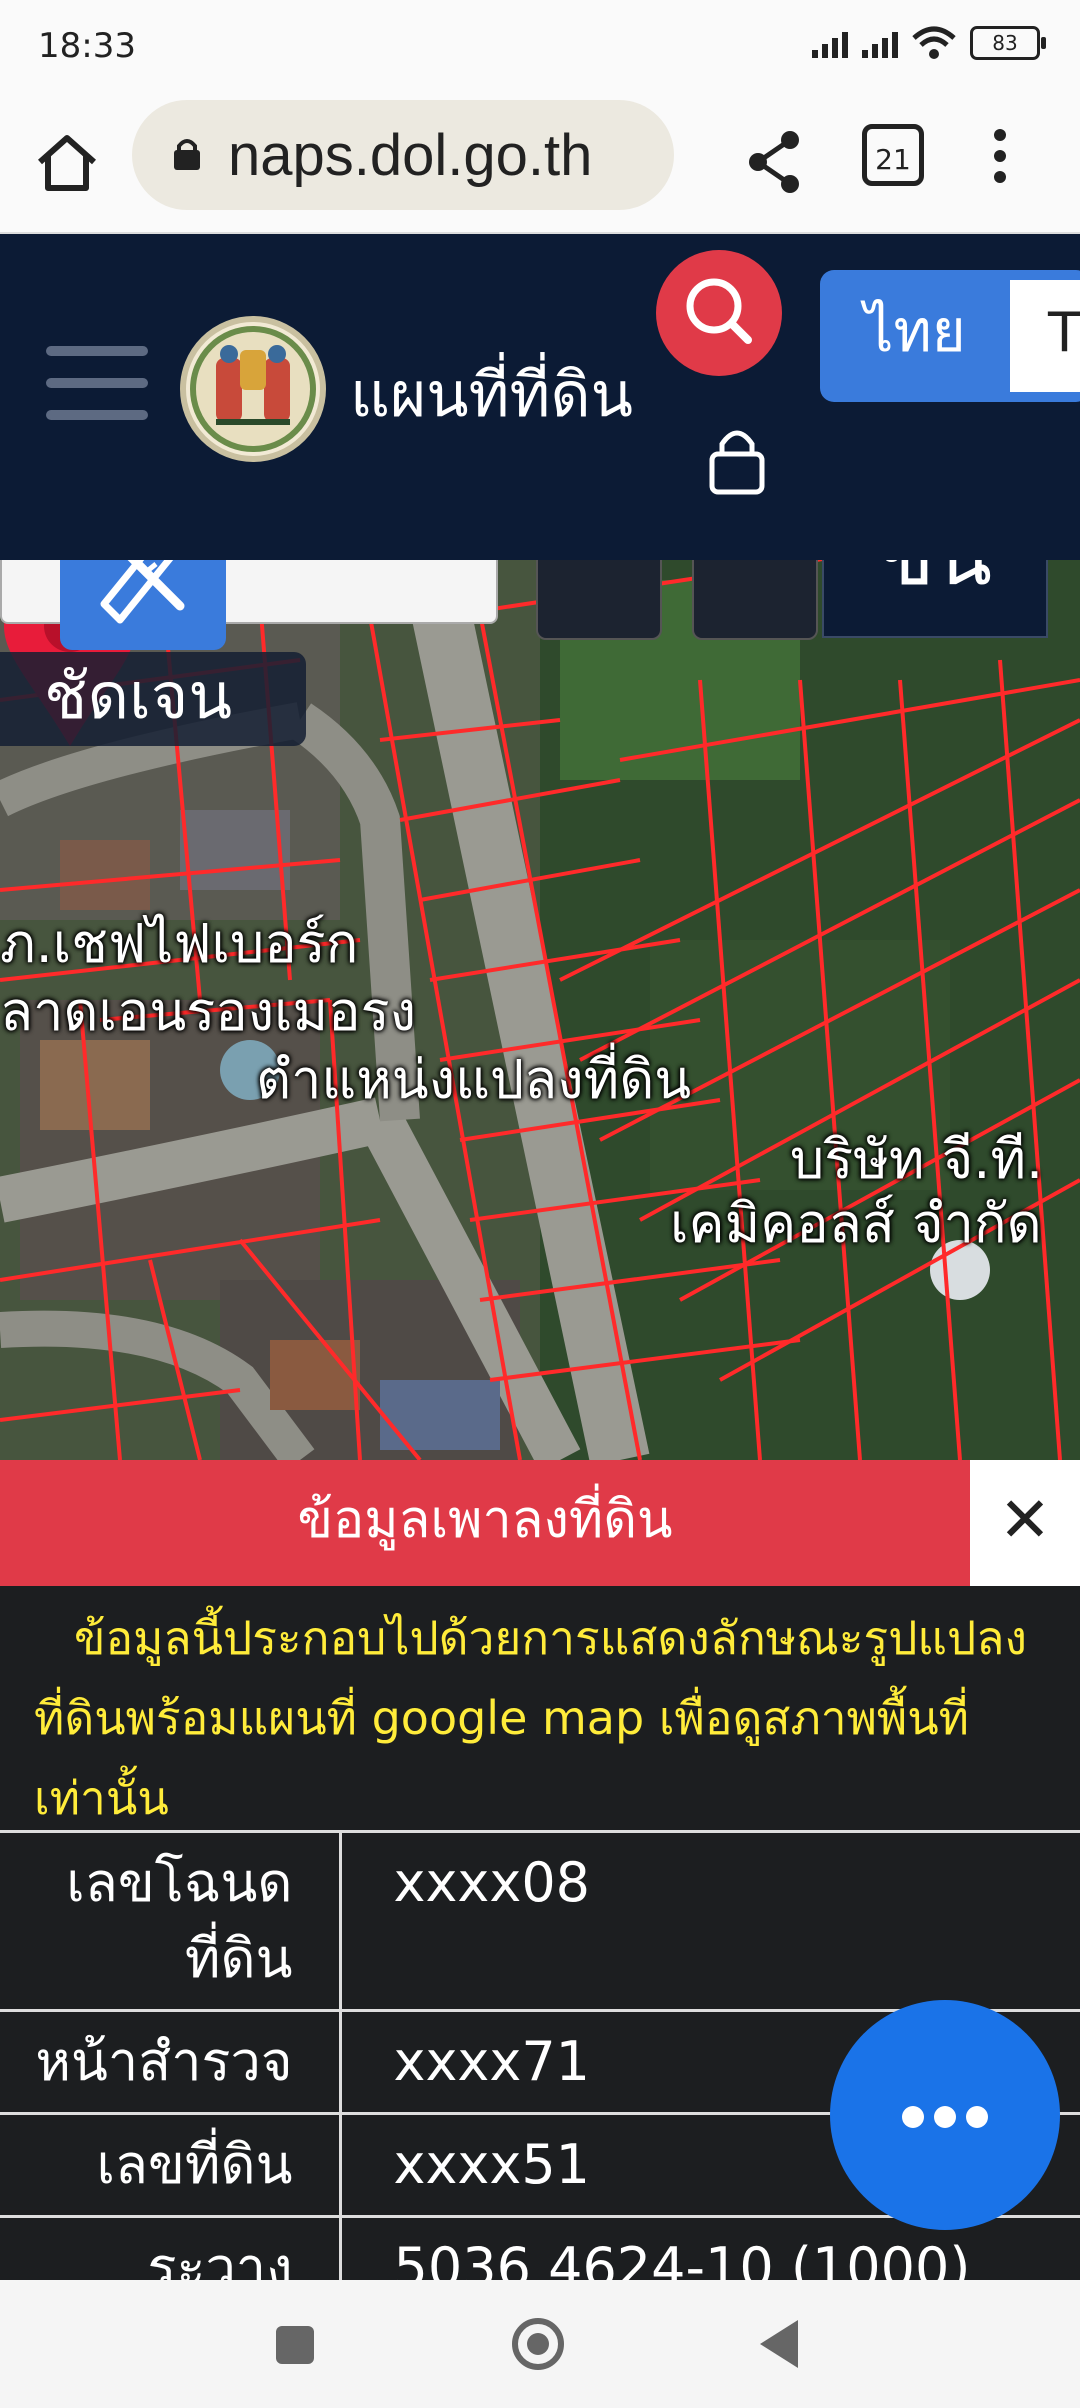  What do you see at coordinates (97, 386) in the screenshot?
I see `hamburger-menu-icon` at bounding box center [97, 386].